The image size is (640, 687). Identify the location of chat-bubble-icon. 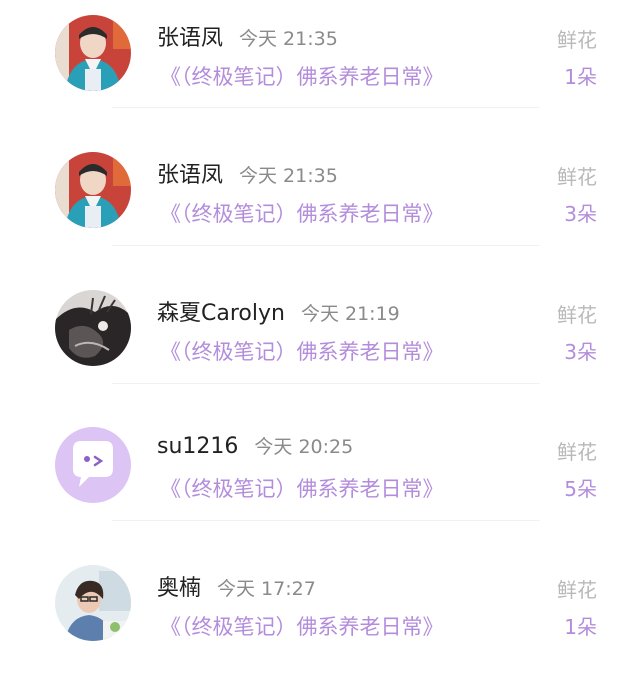
(93, 465).